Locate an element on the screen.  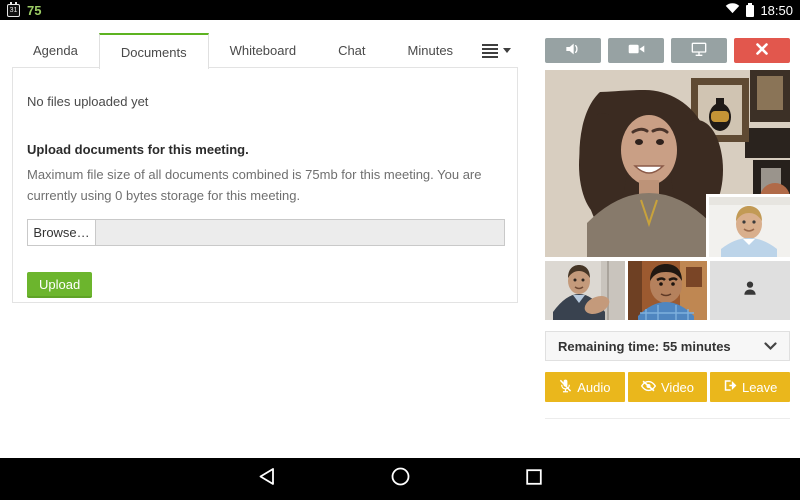
screen-share-button is located at coordinates (699, 50).